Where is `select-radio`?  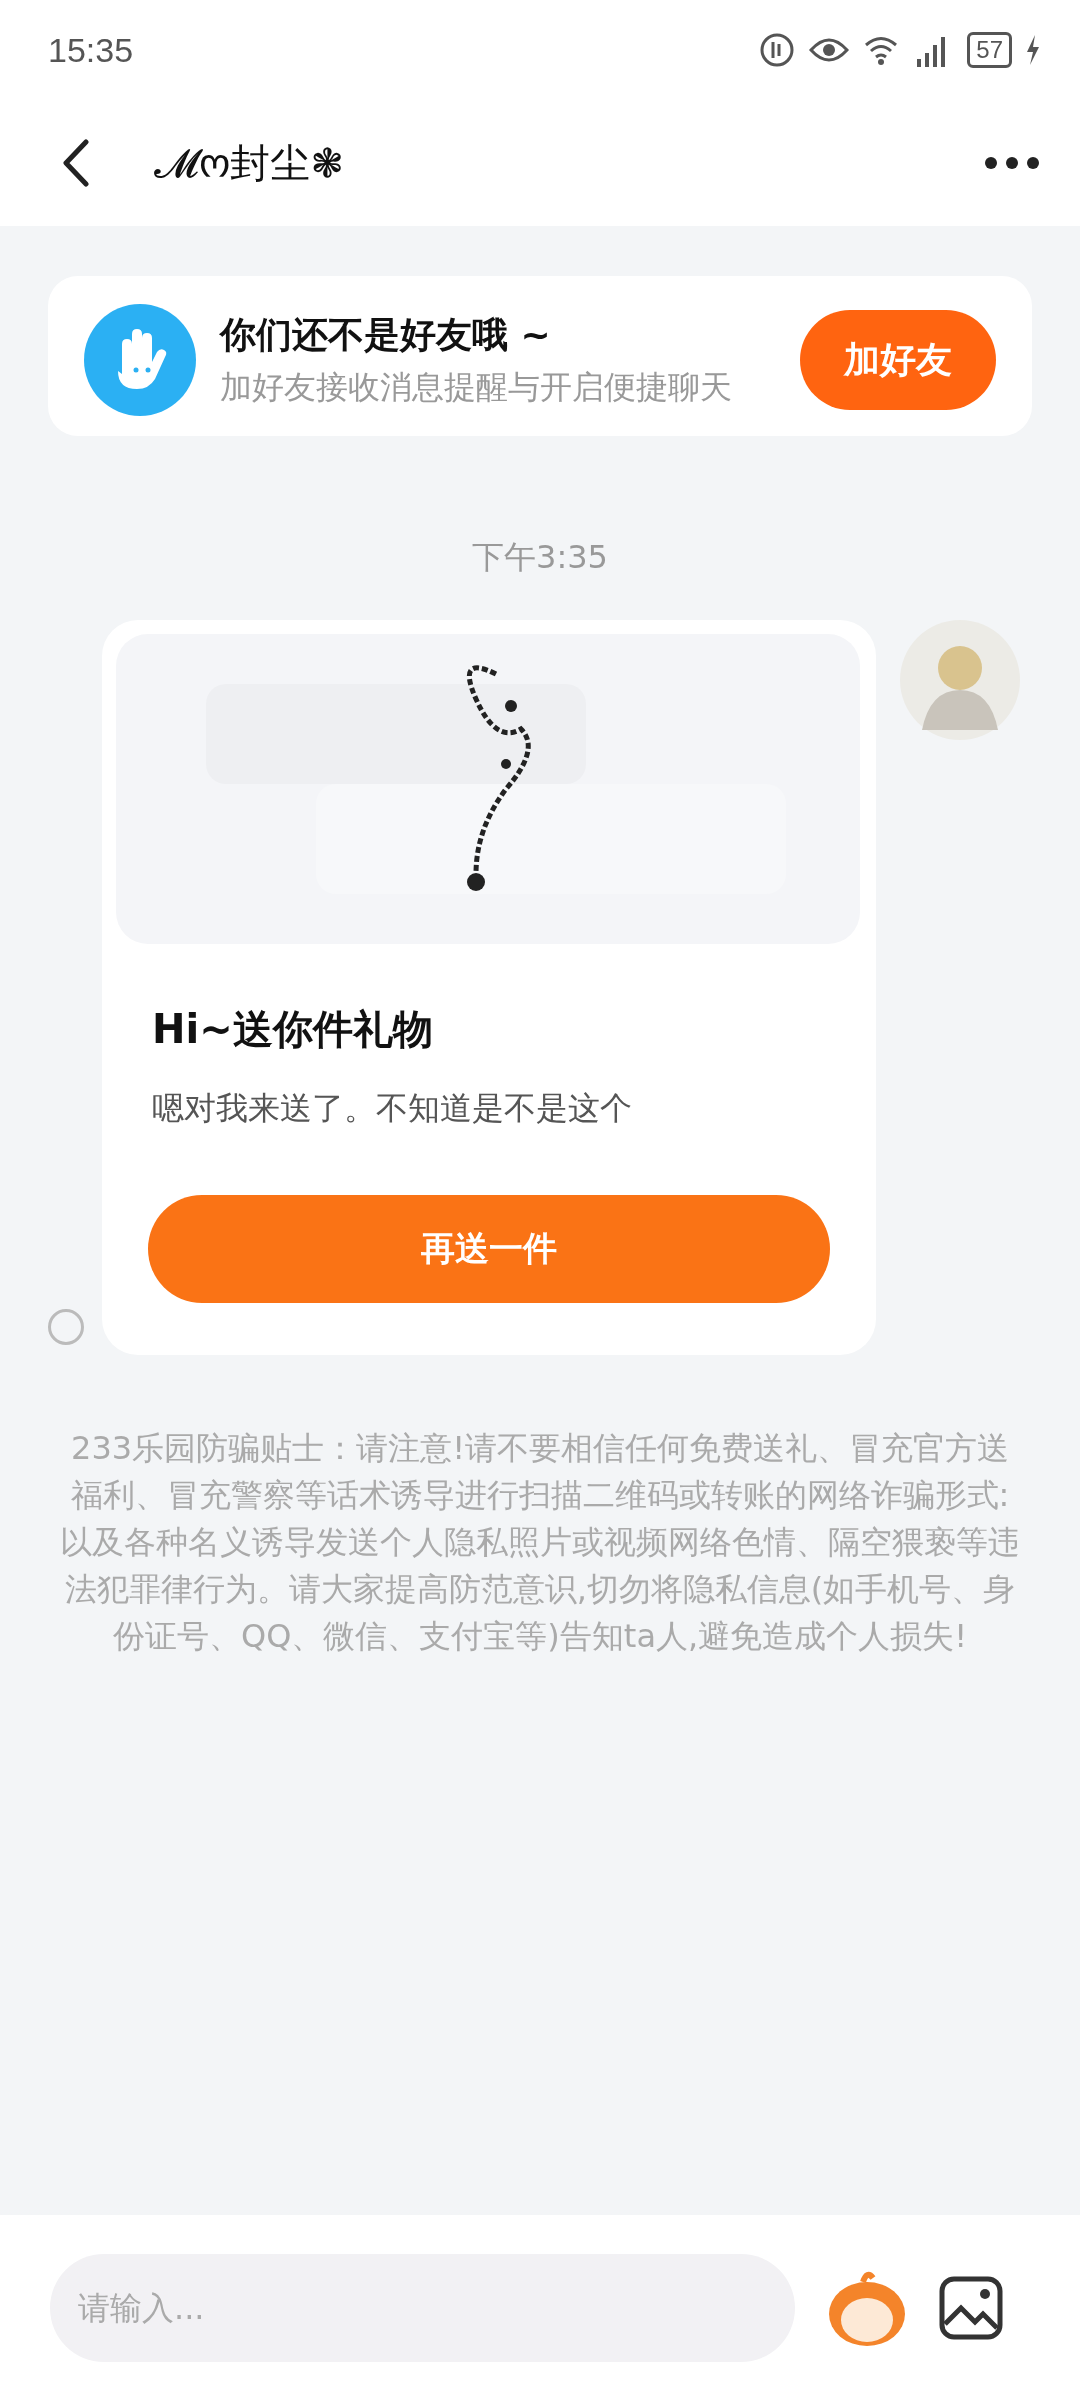
select-radio is located at coordinates (66, 1327).